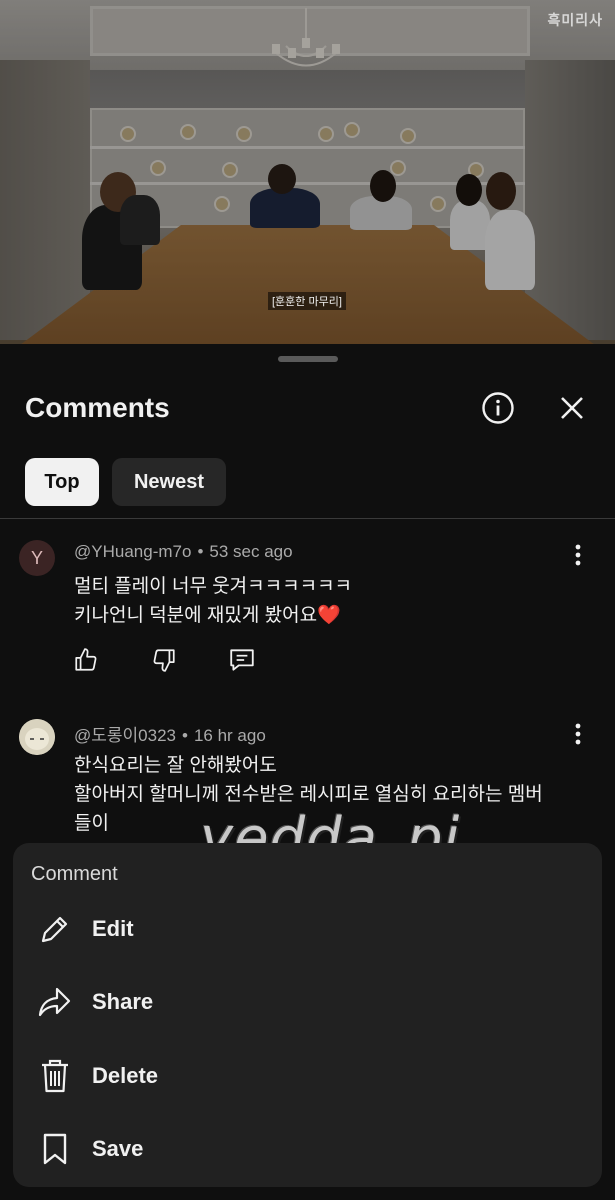 This screenshot has height=1200, width=615. I want to click on like-button, so click(86, 660).